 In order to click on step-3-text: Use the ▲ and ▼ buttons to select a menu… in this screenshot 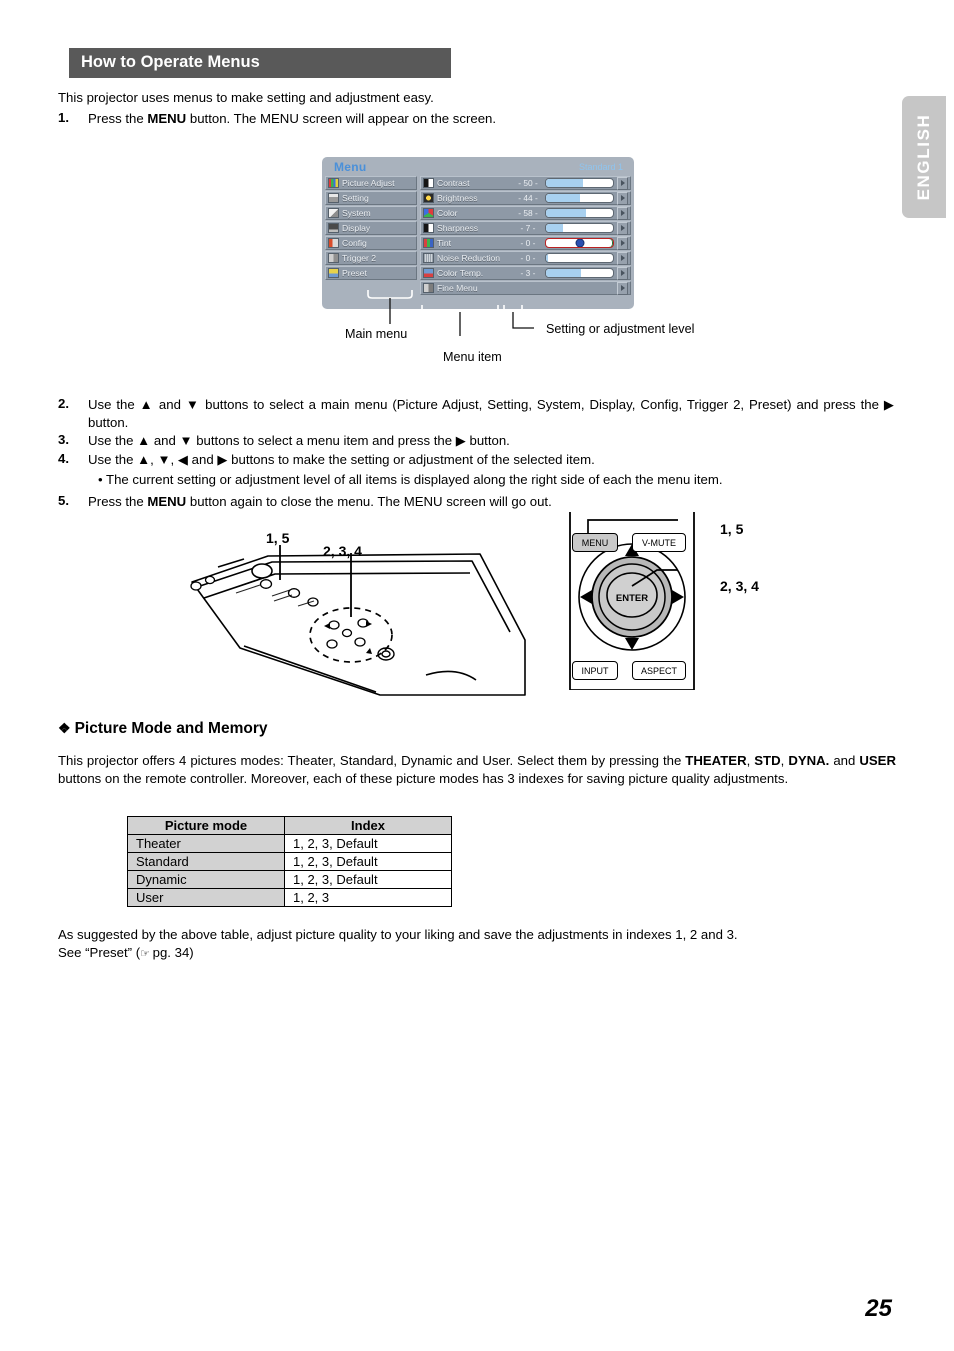, I will do `click(299, 440)`.